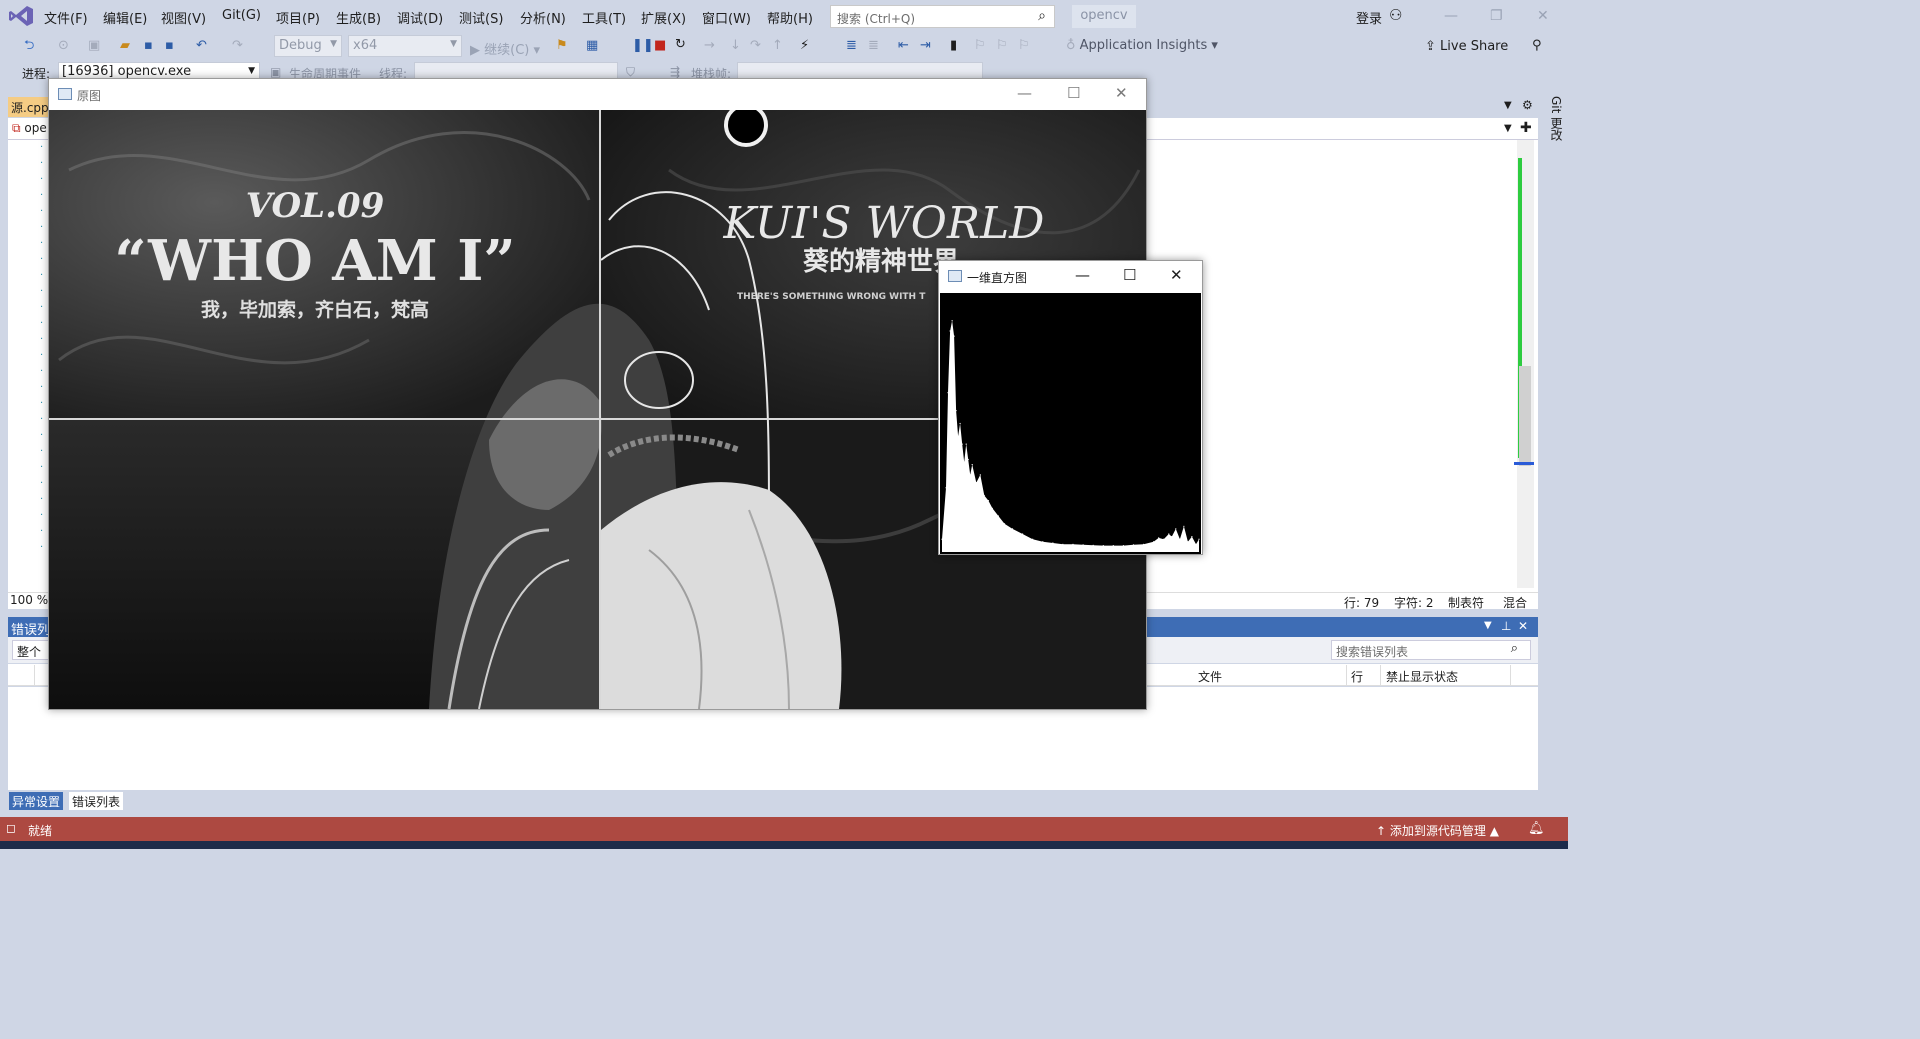  What do you see at coordinates (755, 46) in the screenshot?
I see `step-over-icon: ↷` at bounding box center [755, 46].